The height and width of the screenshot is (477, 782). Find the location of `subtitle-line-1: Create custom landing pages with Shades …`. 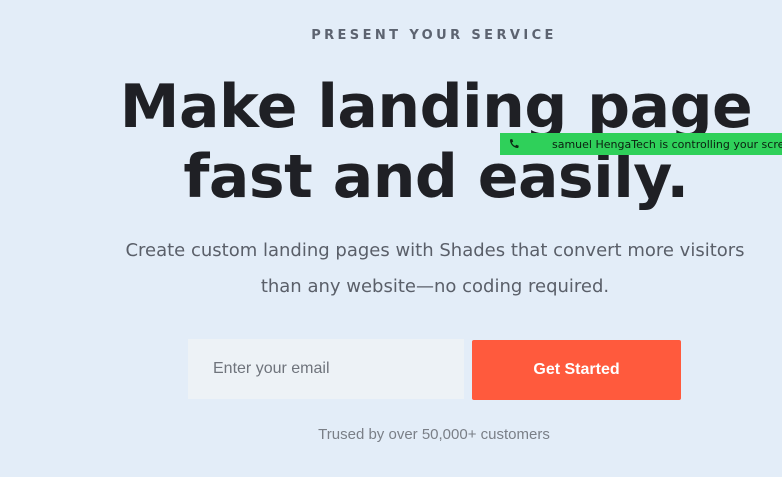

subtitle-line-1: Create custom landing pages with Shades … is located at coordinates (435, 250).